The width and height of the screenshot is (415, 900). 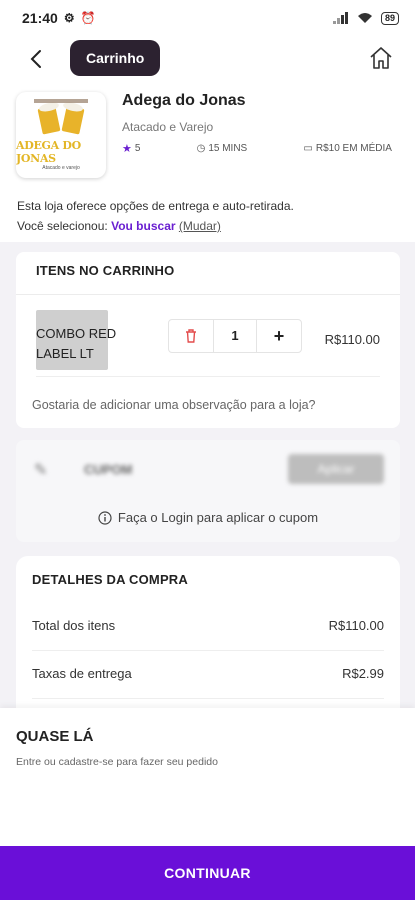 What do you see at coordinates (55, 736) in the screenshot?
I see `sheet-title: QUASE LÁ` at bounding box center [55, 736].